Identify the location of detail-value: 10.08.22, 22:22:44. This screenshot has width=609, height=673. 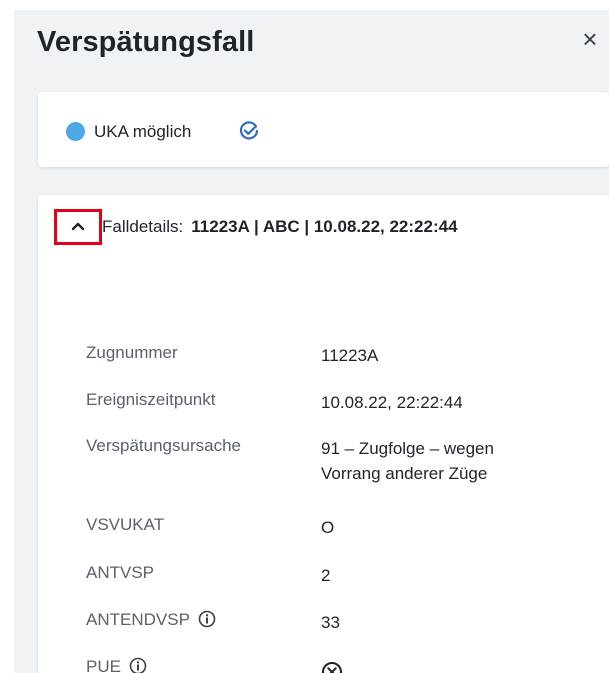
(392, 402).